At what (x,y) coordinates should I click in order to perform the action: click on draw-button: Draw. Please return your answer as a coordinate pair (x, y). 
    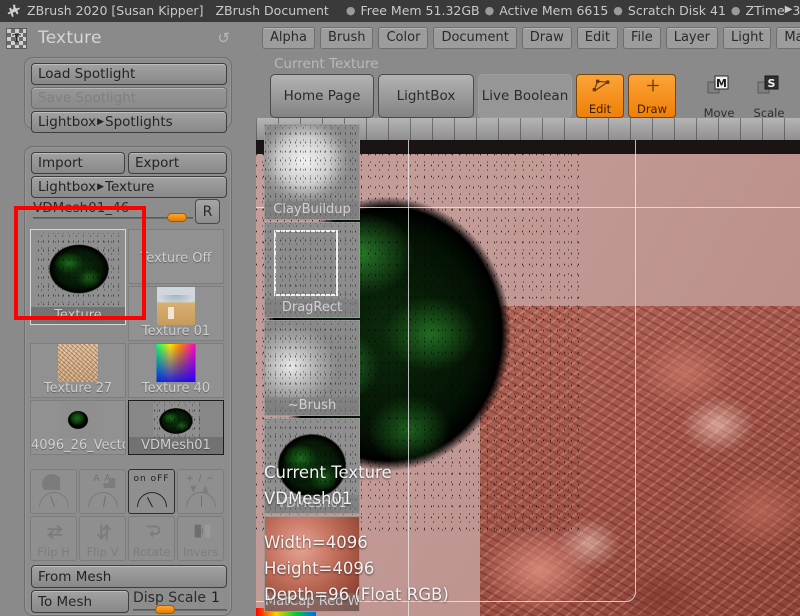
    Looking at the image, I should click on (652, 96).